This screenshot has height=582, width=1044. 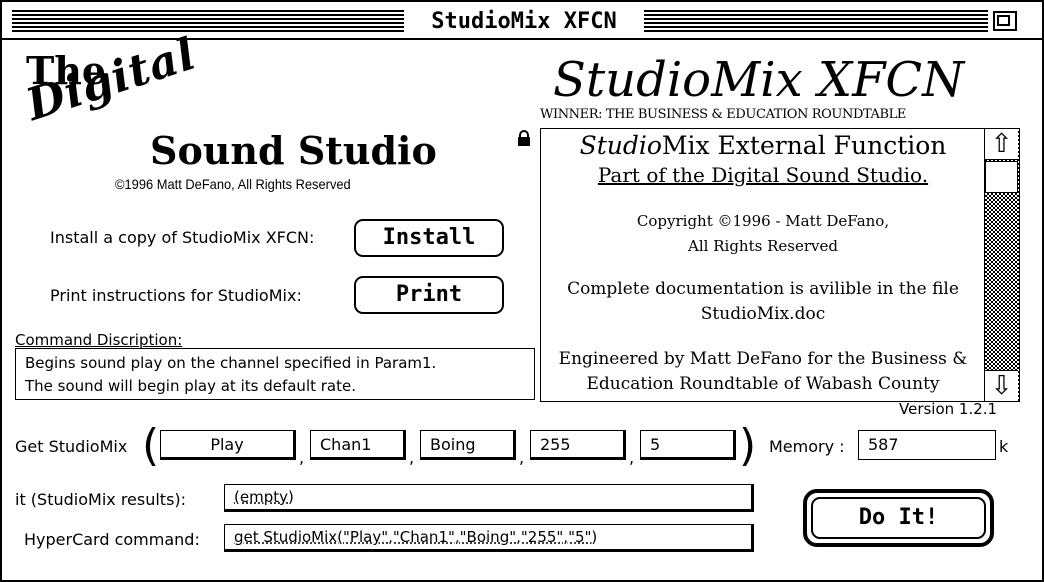 What do you see at coordinates (763, 314) in the screenshot?
I see `info-documentation-line: StudioMix.doc` at bounding box center [763, 314].